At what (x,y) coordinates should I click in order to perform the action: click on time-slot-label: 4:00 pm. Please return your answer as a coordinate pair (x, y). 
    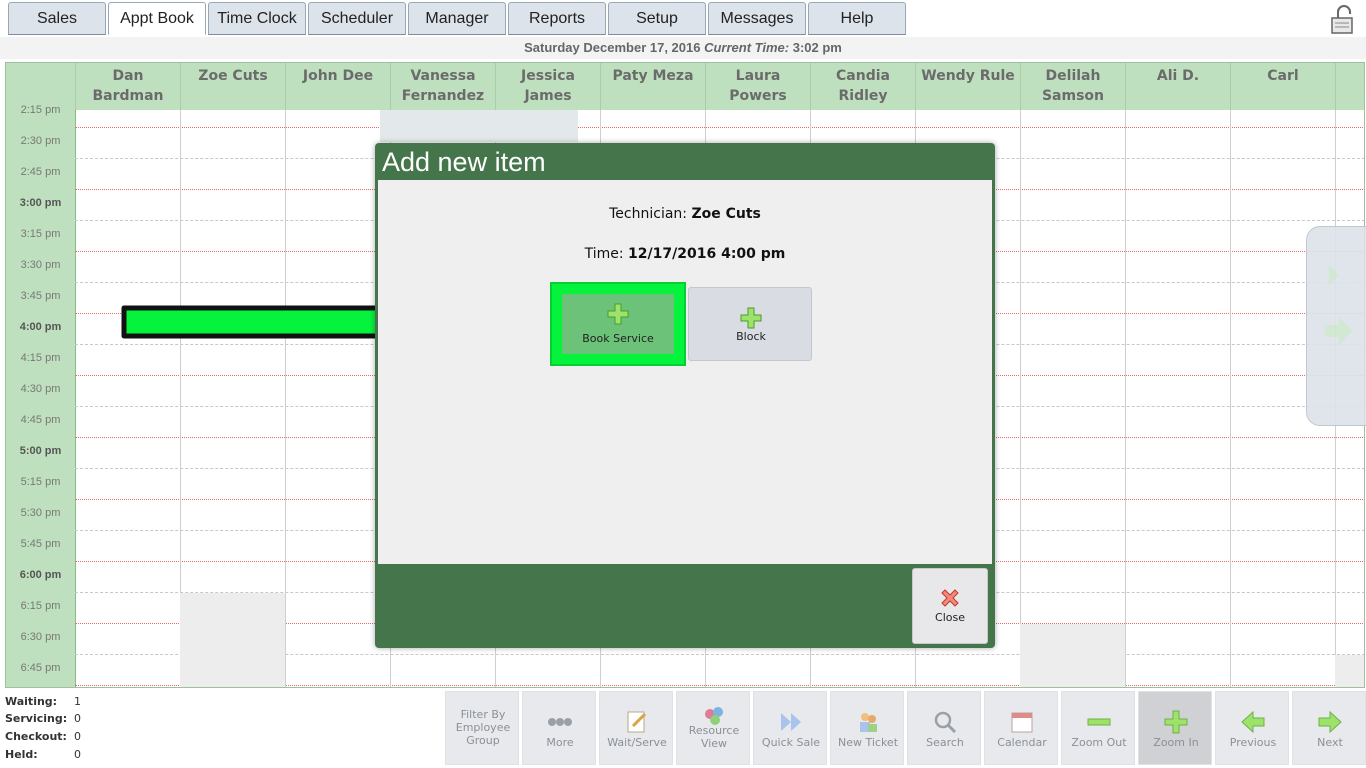
    Looking at the image, I should click on (40, 327).